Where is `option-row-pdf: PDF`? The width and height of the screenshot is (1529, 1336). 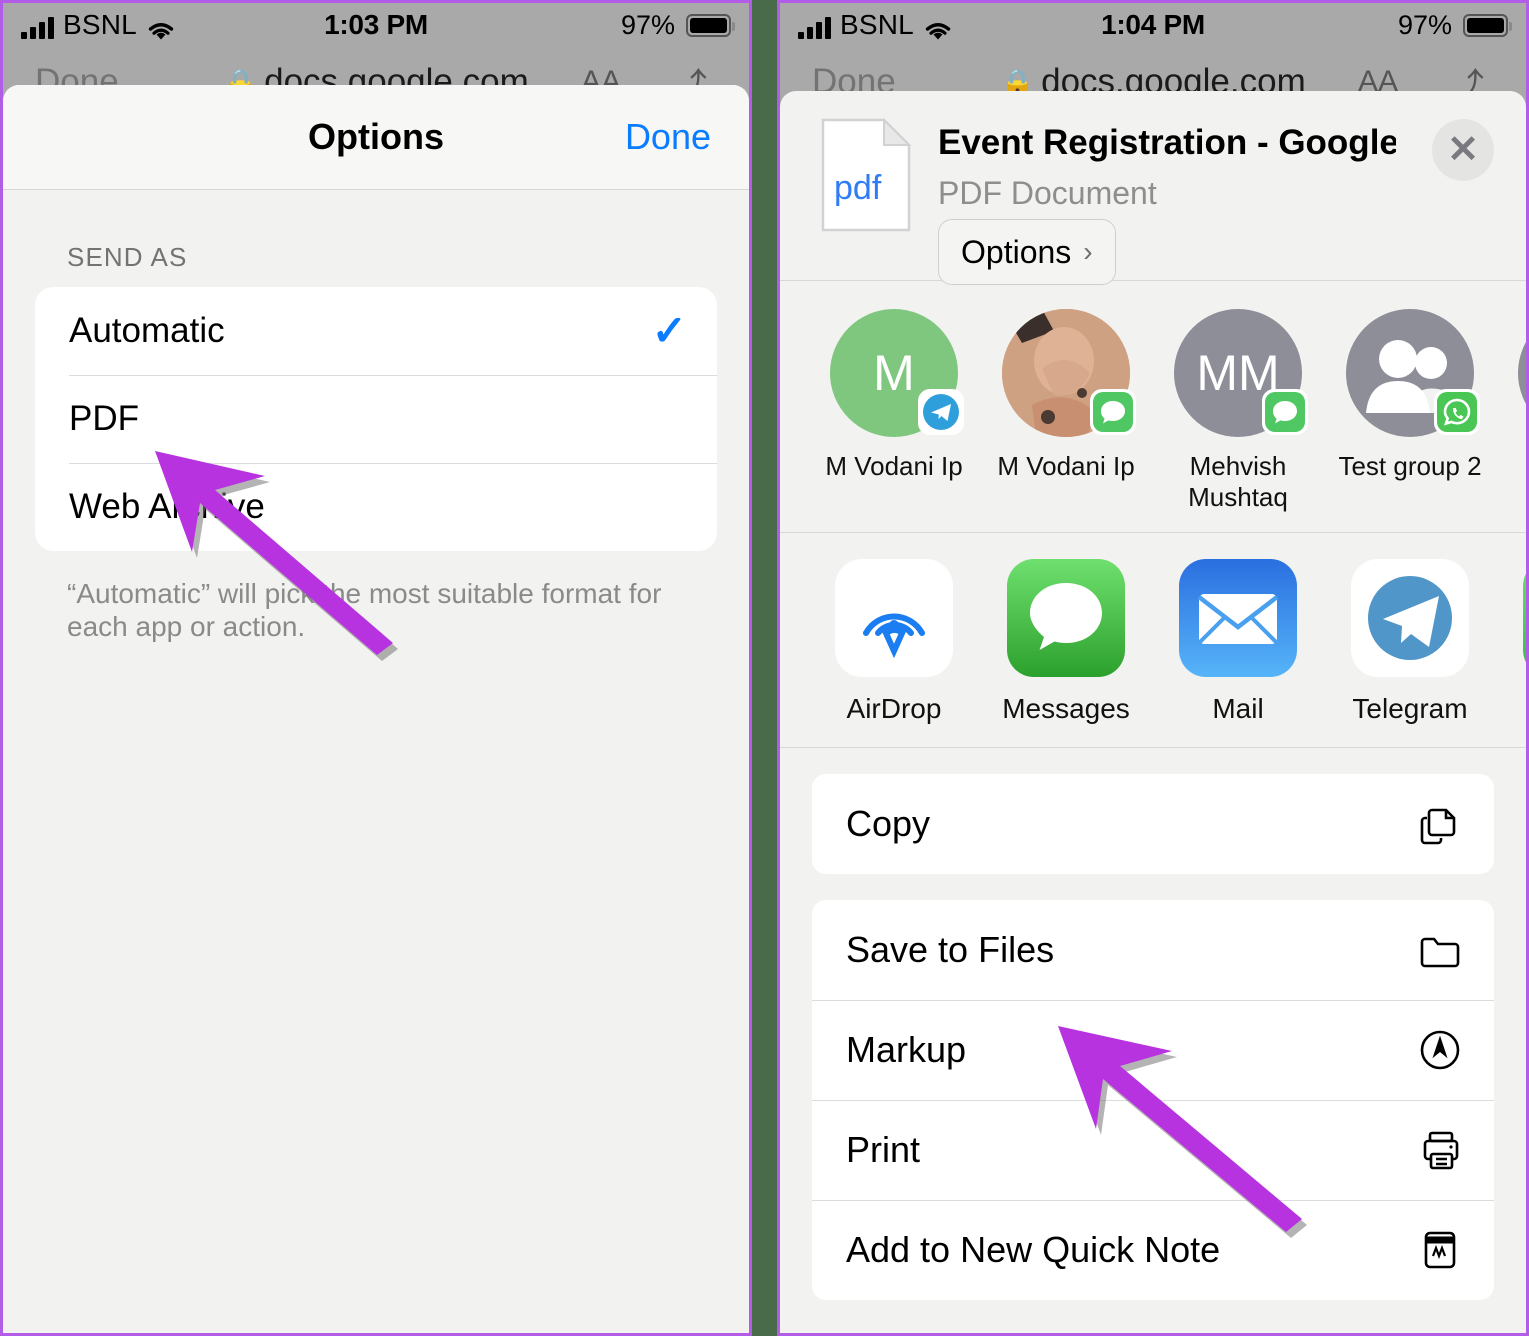
option-row-pdf: PDF is located at coordinates (376, 419).